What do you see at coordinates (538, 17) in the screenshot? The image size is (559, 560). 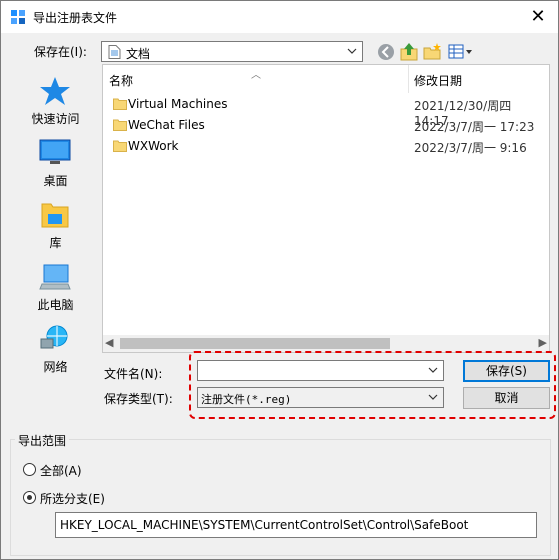 I see `close-button: ✕` at bounding box center [538, 17].